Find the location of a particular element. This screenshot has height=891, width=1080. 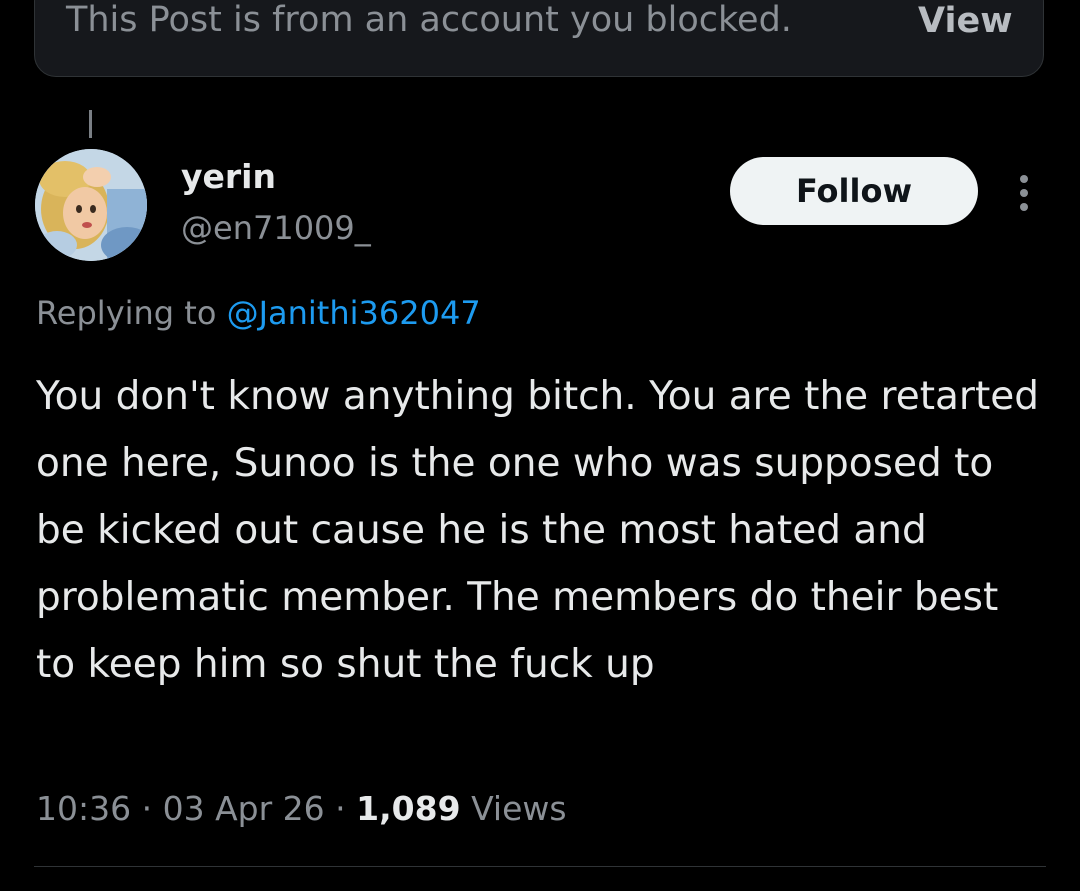

more-options-button is located at coordinates (1024, 193).